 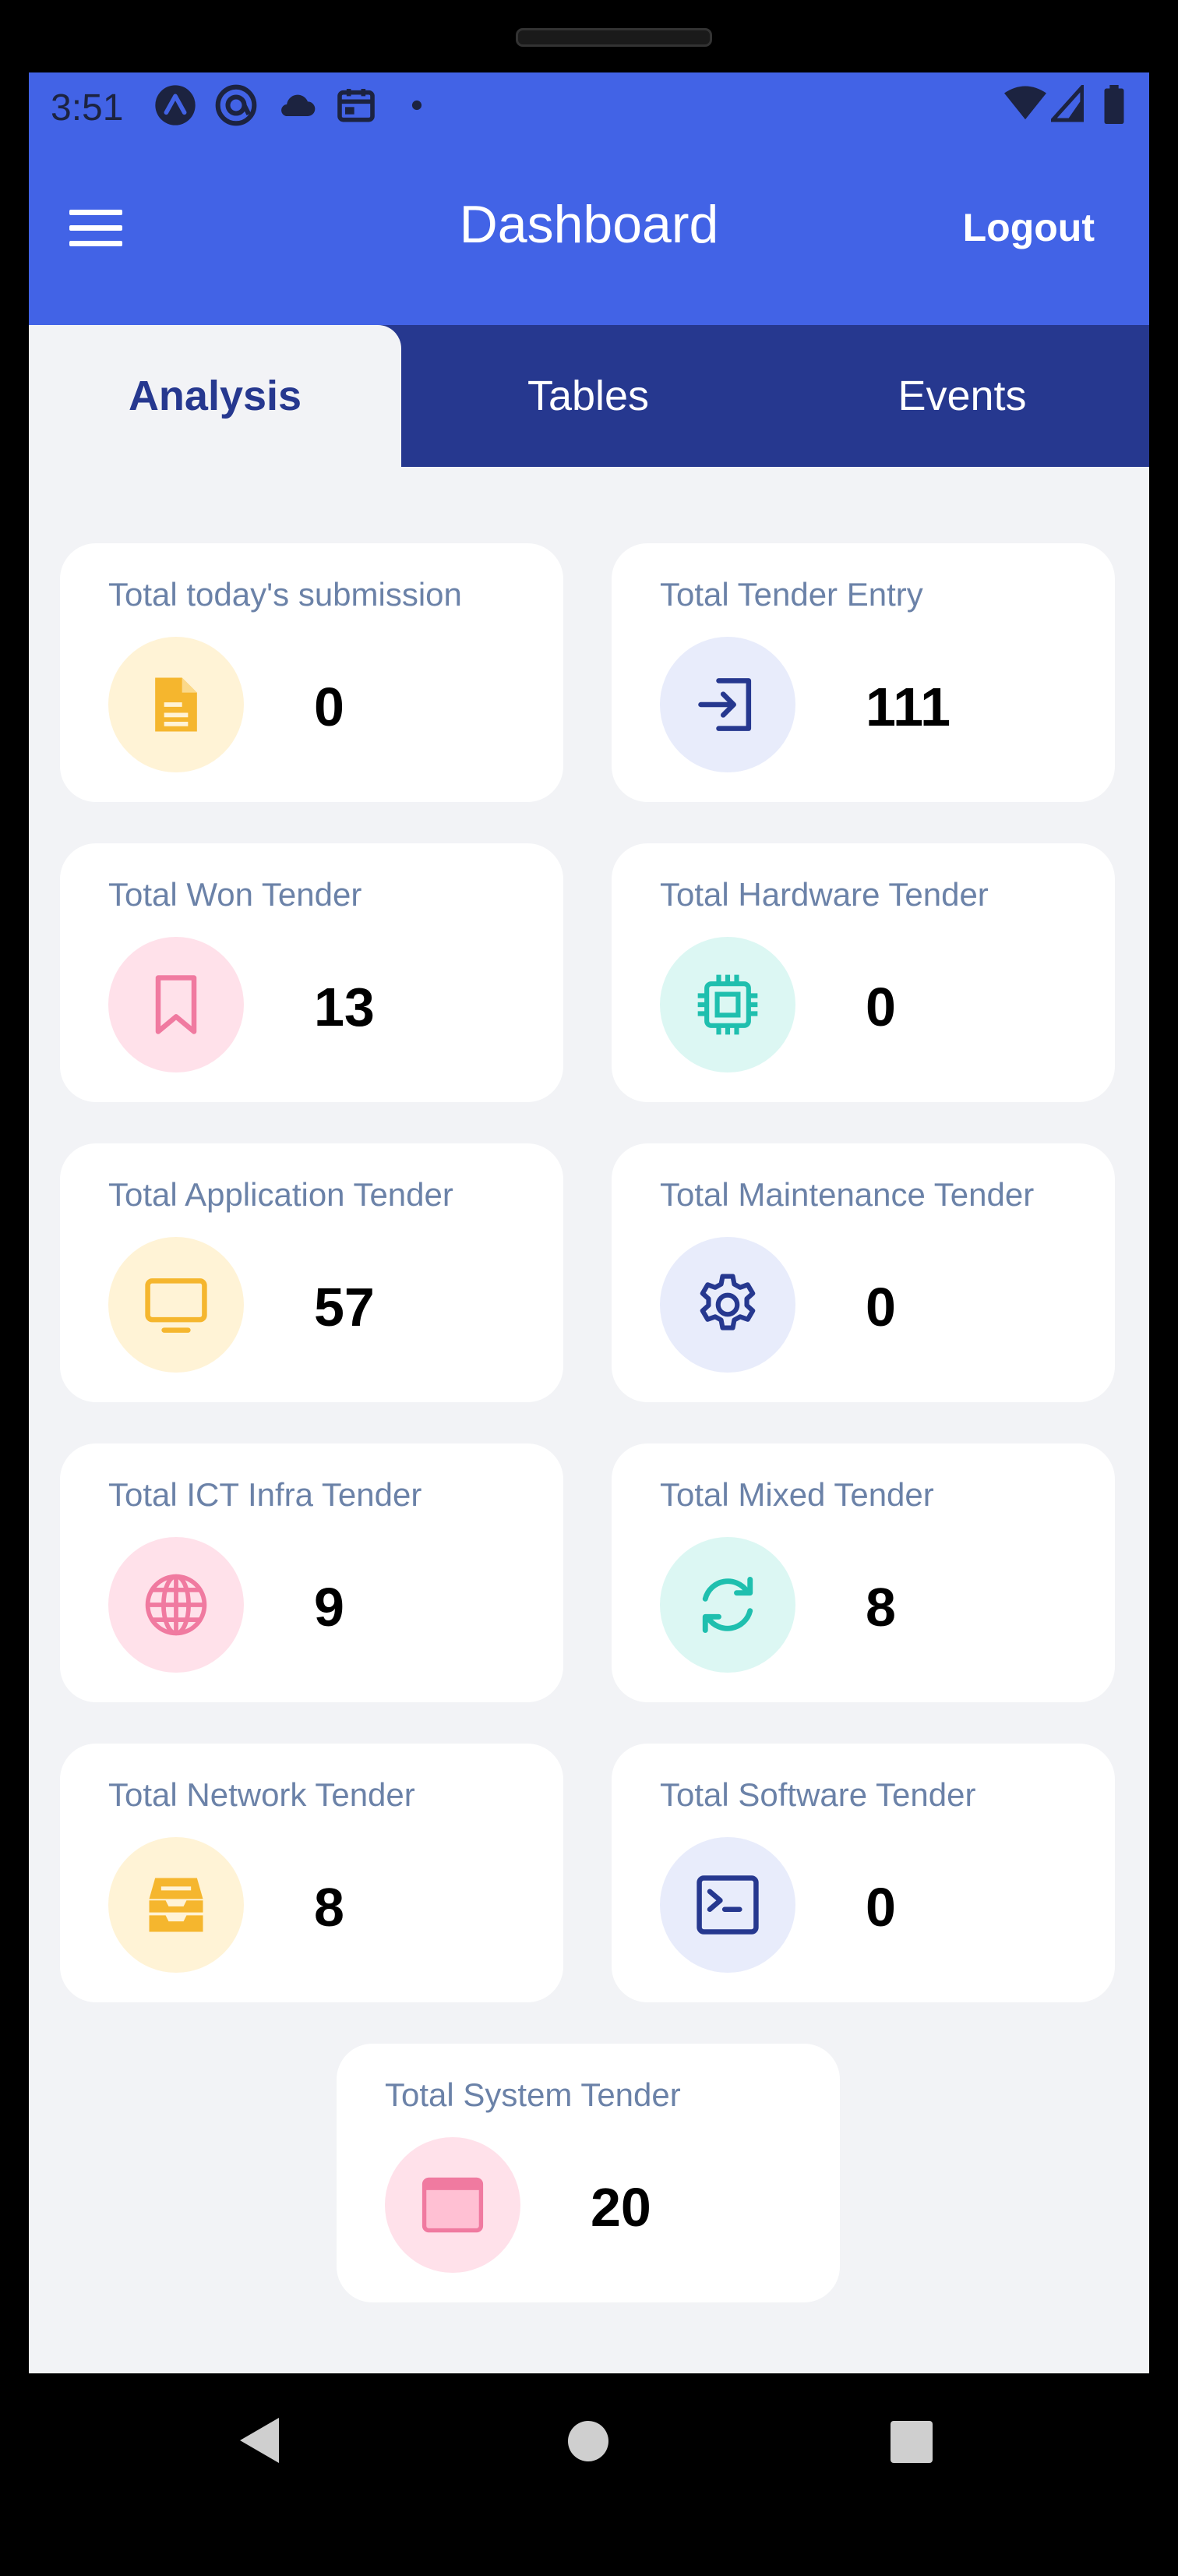 What do you see at coordinates (863, 972) in the screenshot?
I see `card-hardware-tender: Total Hardware Tender 0` at bounding box center [863, 972].